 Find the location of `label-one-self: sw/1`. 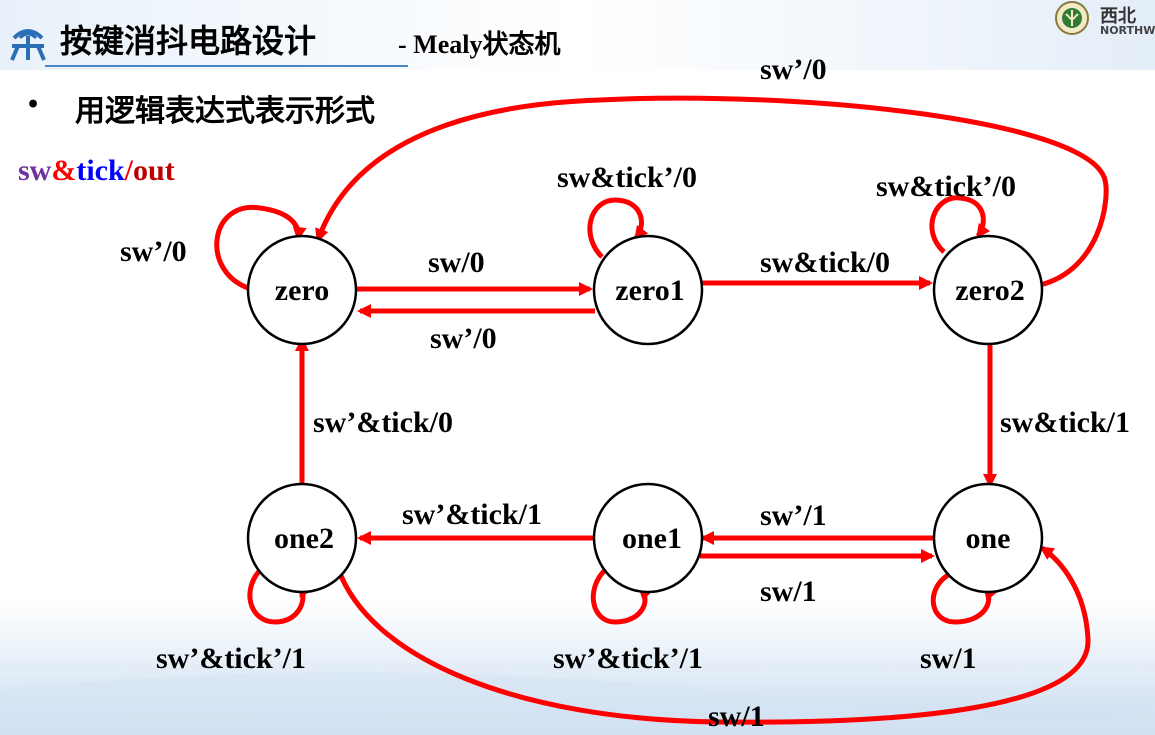

label-one-self: sw/1 is located at coordinates (948, 658).